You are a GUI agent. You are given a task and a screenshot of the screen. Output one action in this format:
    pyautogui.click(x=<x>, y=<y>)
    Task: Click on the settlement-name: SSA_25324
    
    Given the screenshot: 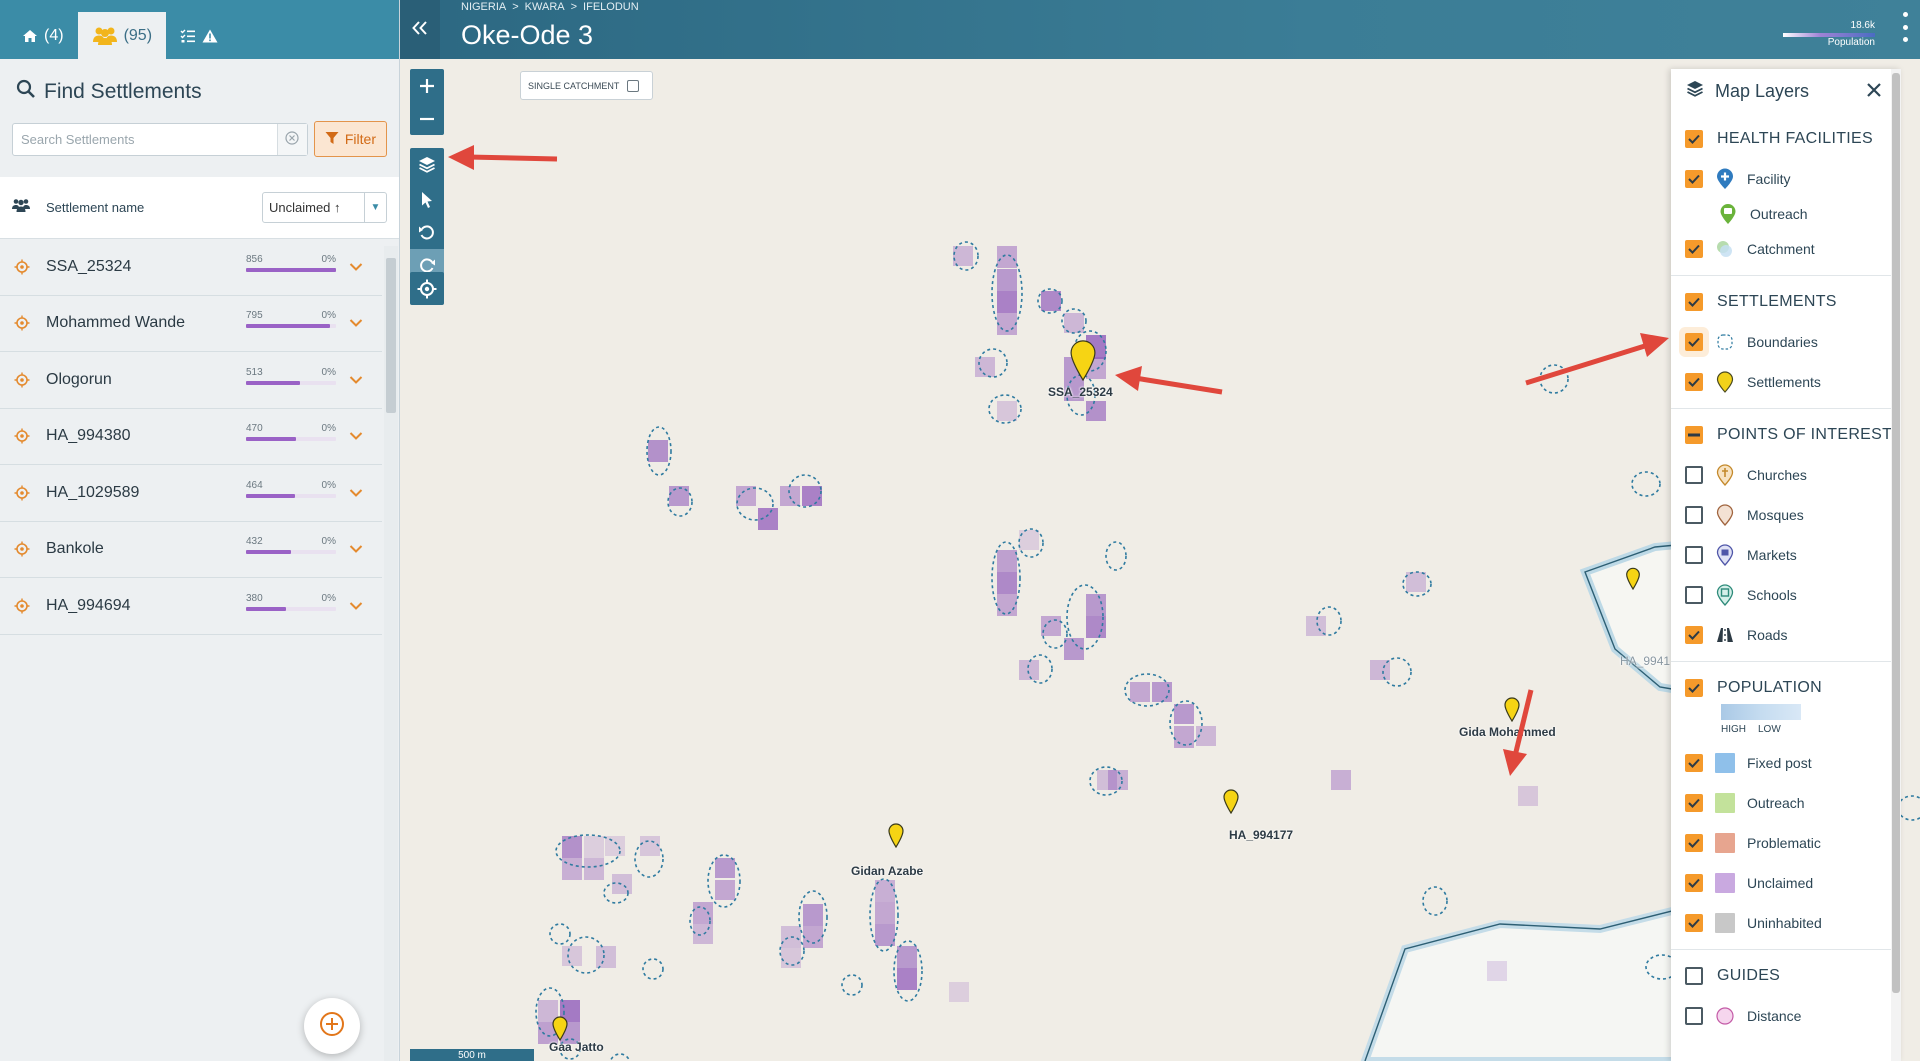 What is the action you would take?
    pyautogui.click(x=146, y=267)
    